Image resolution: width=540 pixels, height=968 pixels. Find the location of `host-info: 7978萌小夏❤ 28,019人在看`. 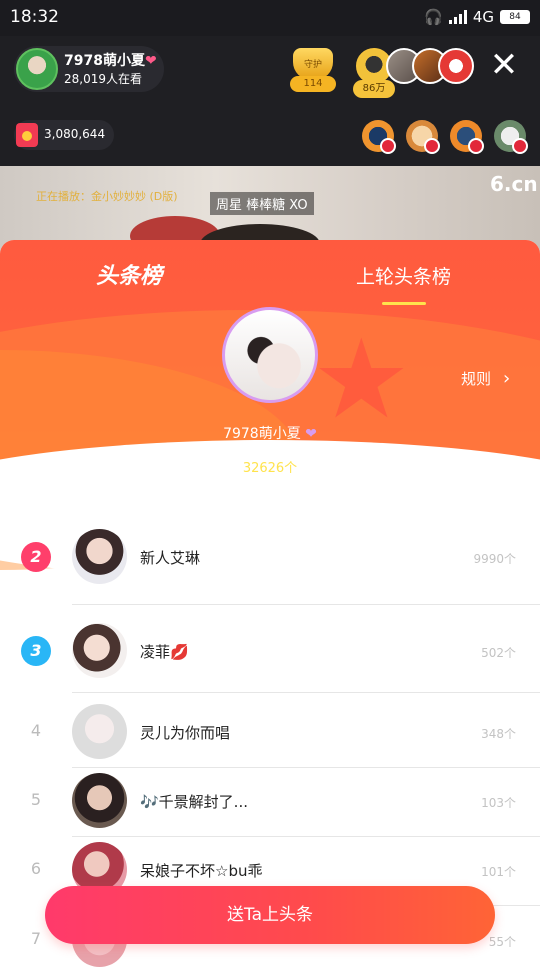

host-info: 7978萌小夏❤ 28,019人在看 is located at coordinates (89, 69).